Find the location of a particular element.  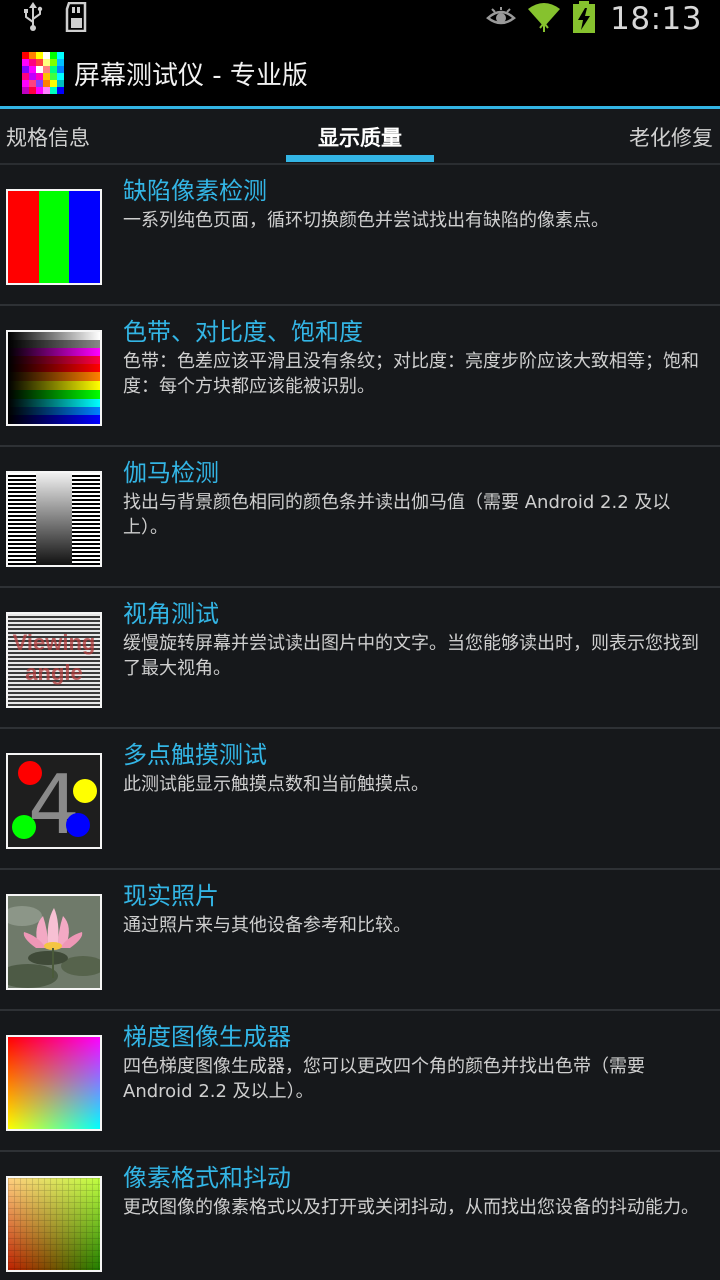

sd-card-icon is located at coordinates (77, 18).